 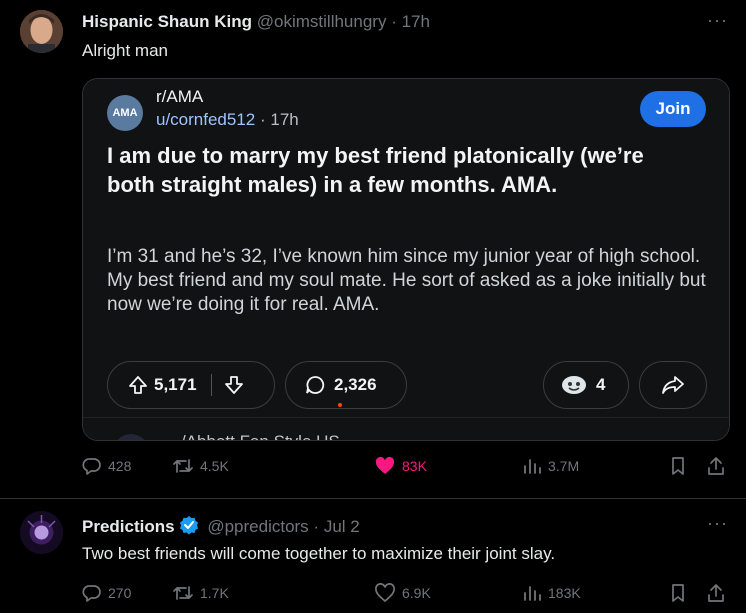 What do you see at coordinates (601, 384) in the screenshot?
I see `award-count: 4` at bounding box center [601, 384].